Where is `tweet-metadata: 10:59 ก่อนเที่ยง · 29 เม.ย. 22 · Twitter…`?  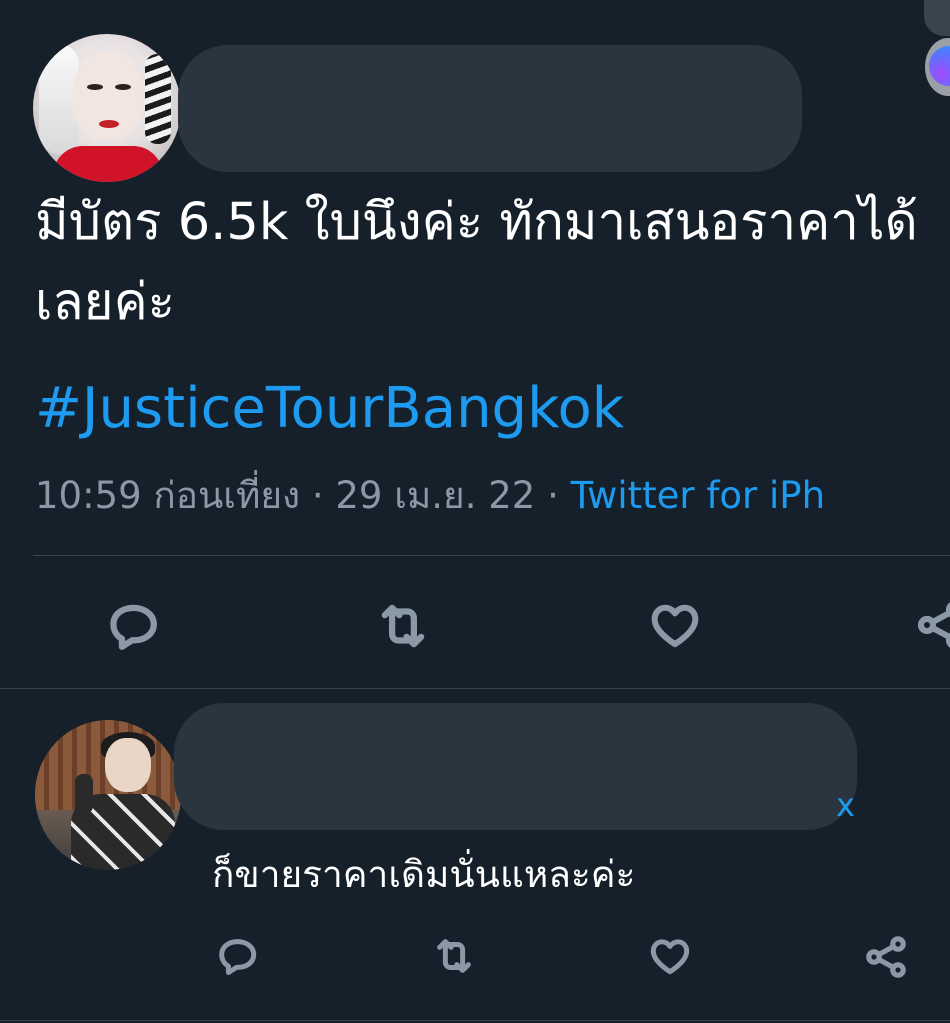
tweet-metadata: 10:59 ก่อนเที่ยง · 29 เม.ย. 22 · Twitter… is located at coordinates (430, 496).